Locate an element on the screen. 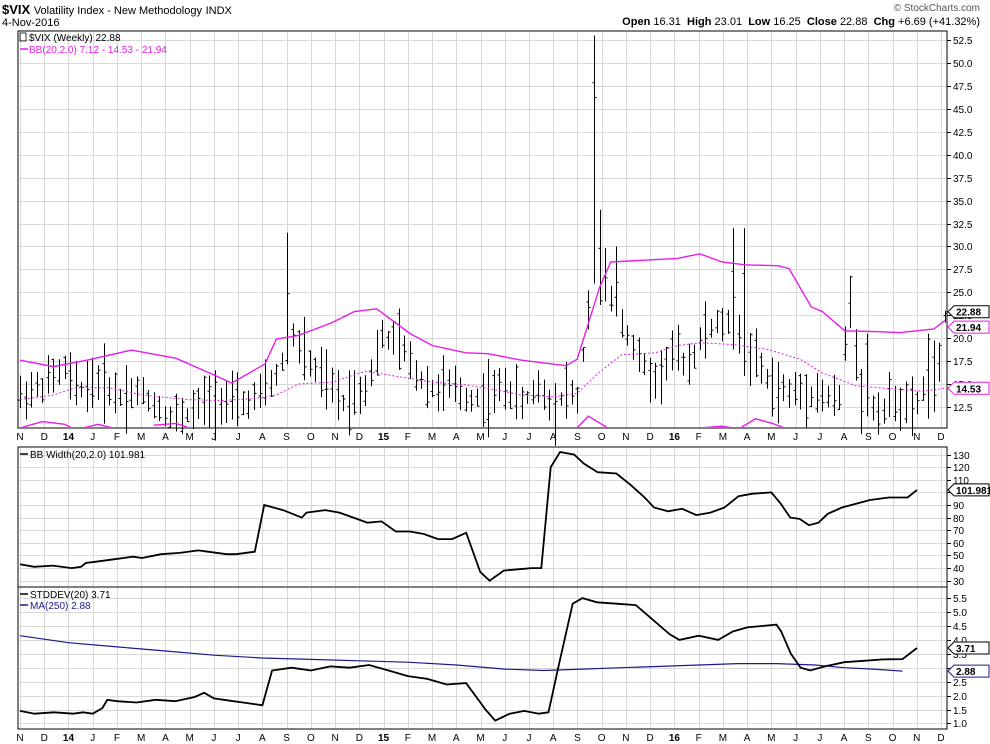 The height and width of the screenshot is (744, 990). legend-stddev: STDDEV(20) 3.71 is located at coordinates (70, 595).